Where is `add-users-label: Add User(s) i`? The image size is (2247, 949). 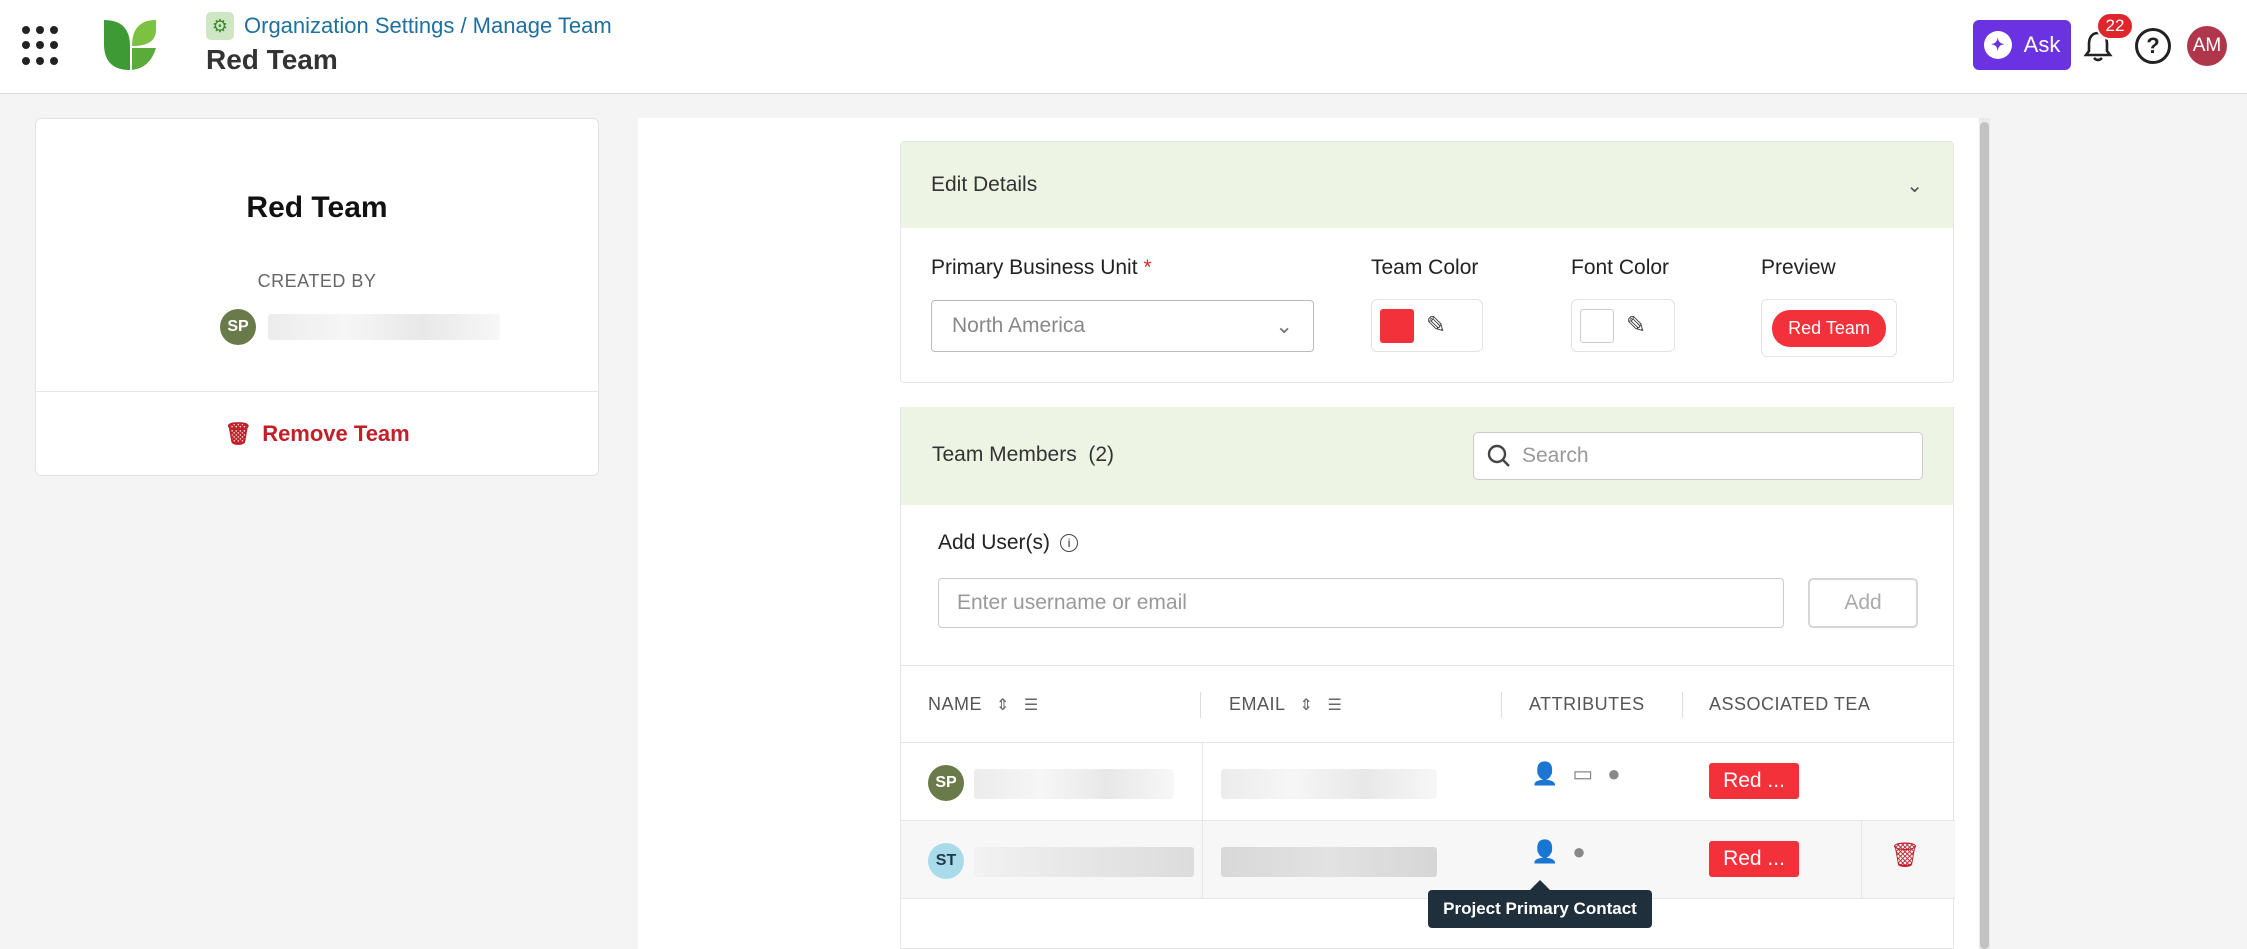 add-users-label: Add User(s) i is located at coordinates (1008, 543).